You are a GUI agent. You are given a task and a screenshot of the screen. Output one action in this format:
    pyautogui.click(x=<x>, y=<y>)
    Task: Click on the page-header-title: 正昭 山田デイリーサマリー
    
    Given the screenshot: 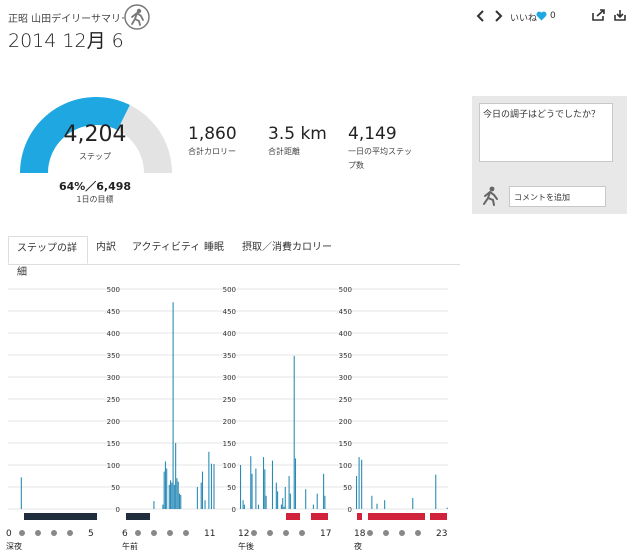 What is the action you would take?
    pyautogui.click(x=69, y=19)
    